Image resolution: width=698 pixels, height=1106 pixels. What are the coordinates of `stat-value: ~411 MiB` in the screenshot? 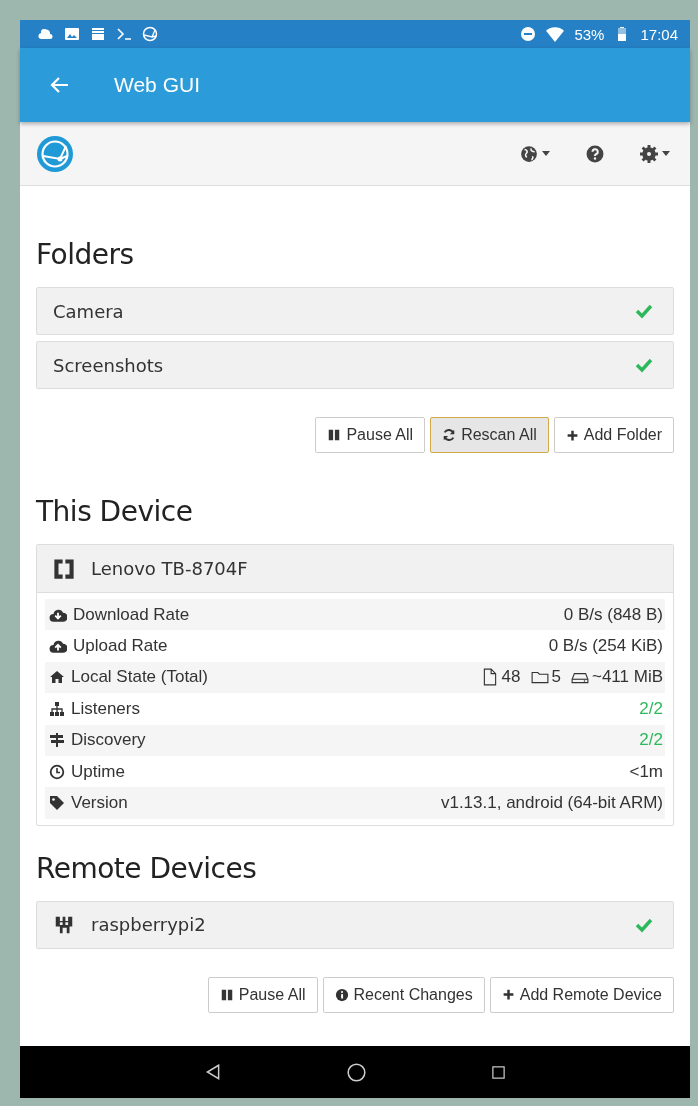 It's located at (627, 677).